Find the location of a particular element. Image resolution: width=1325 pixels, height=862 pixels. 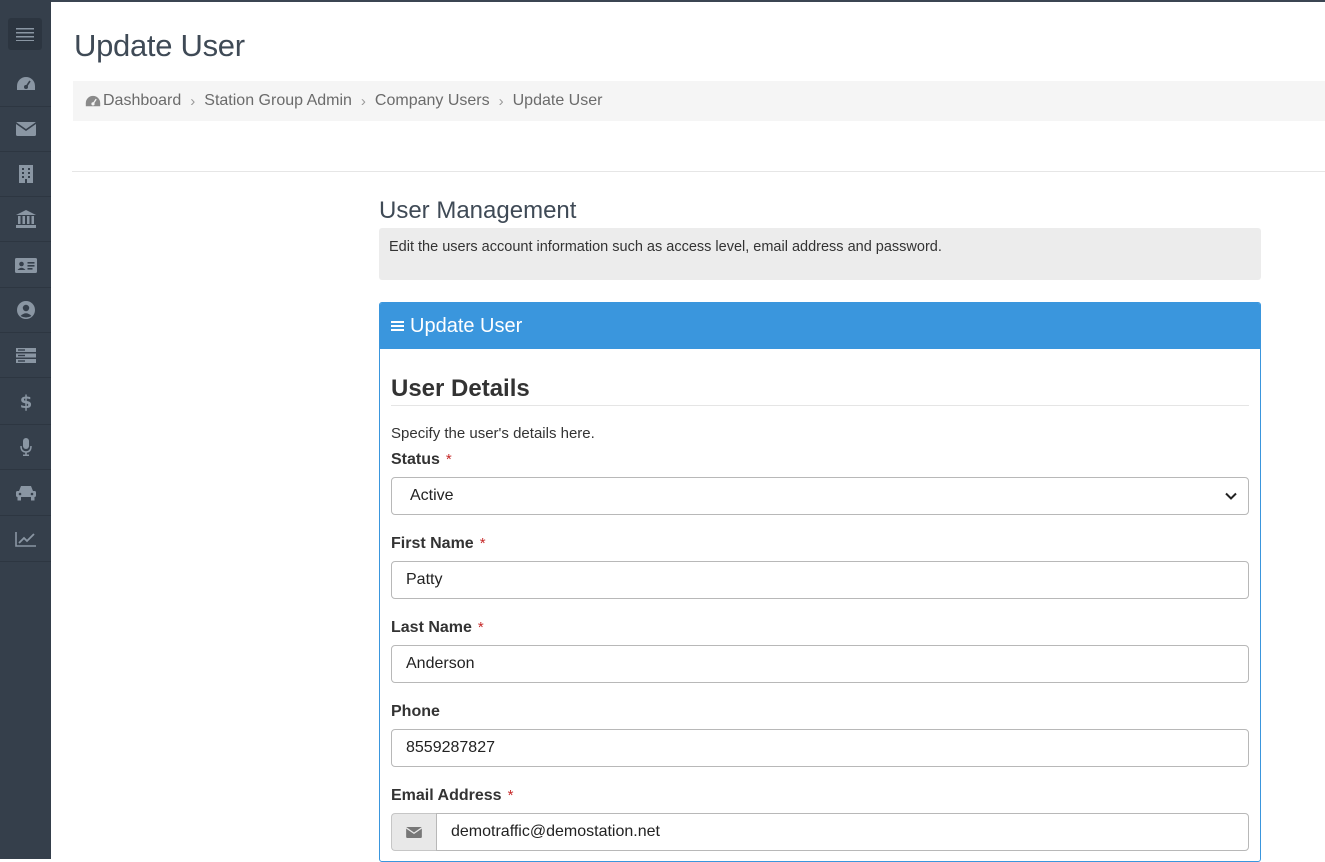

phone-value: 8559287827 is located at coordinates (450, 747).